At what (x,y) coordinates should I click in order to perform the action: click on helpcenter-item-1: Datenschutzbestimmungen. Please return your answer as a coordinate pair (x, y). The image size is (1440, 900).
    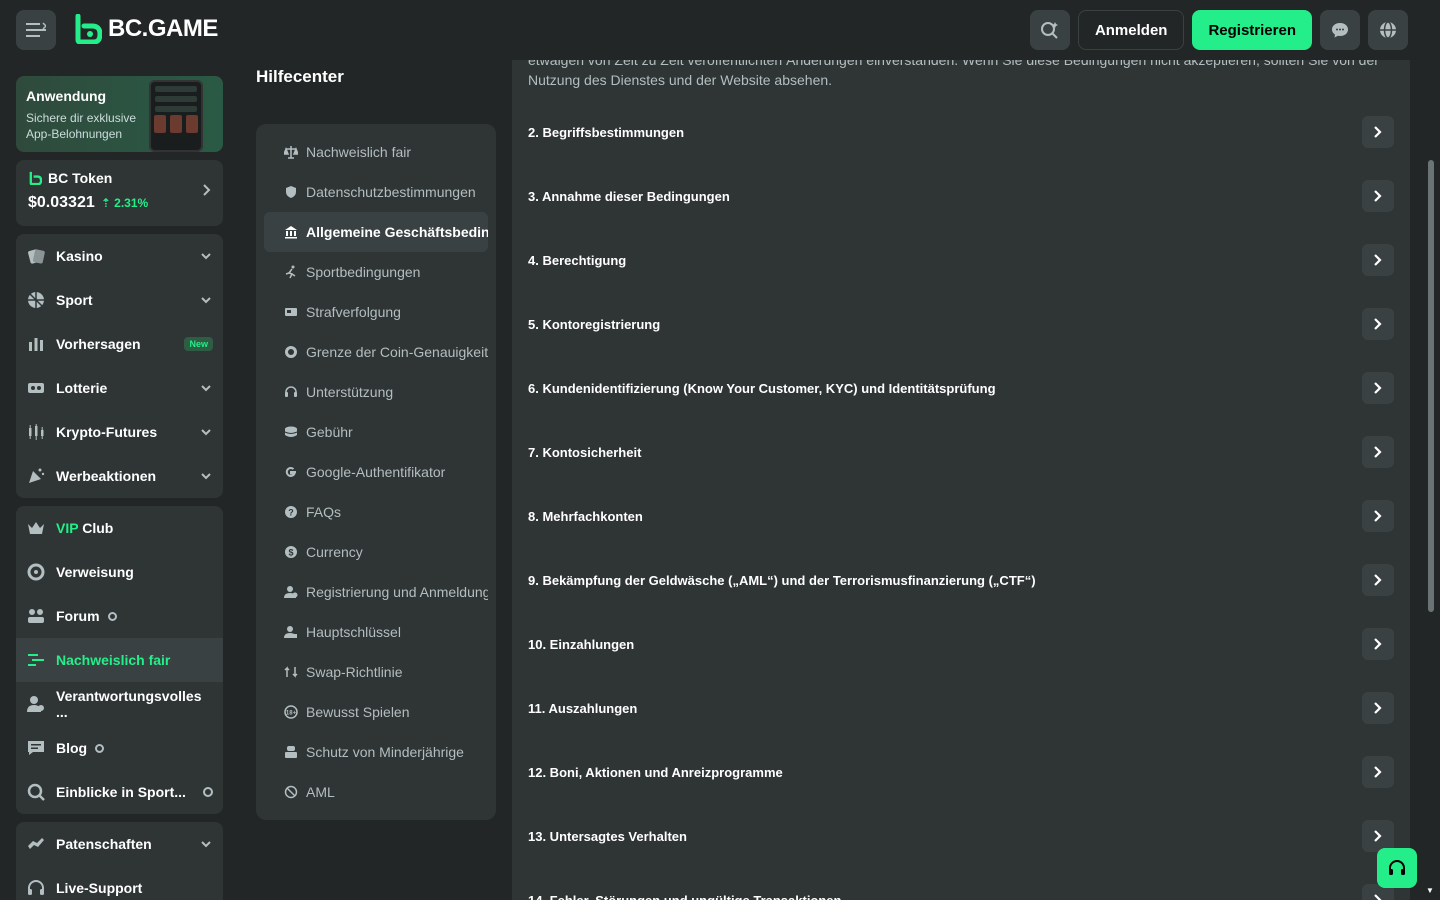
    Looking at the image, I should click on (376, 192).